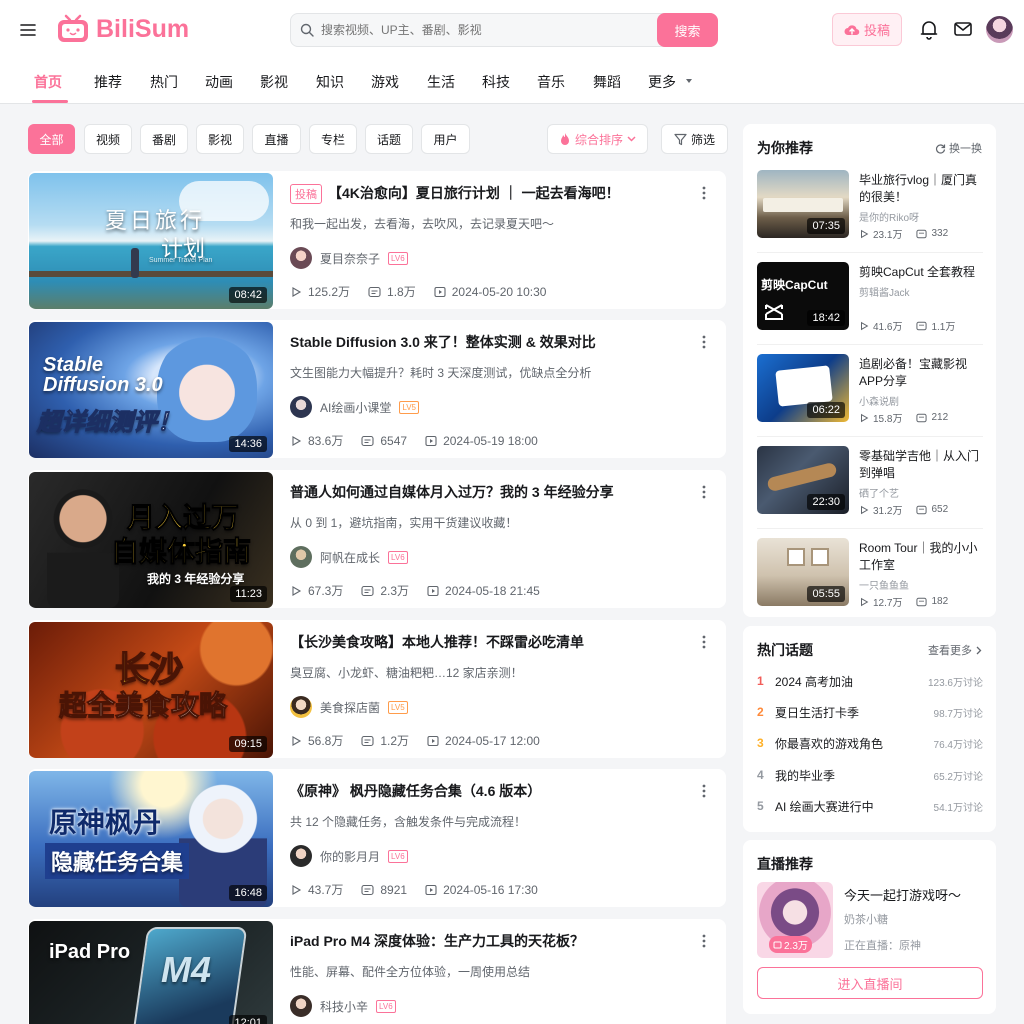  What do you see at coordinates (151, 690) in the screenshot?
I see `video-thumbnail: 长沙 超全美食攻略 09:15` at bounding box center [151, 690].